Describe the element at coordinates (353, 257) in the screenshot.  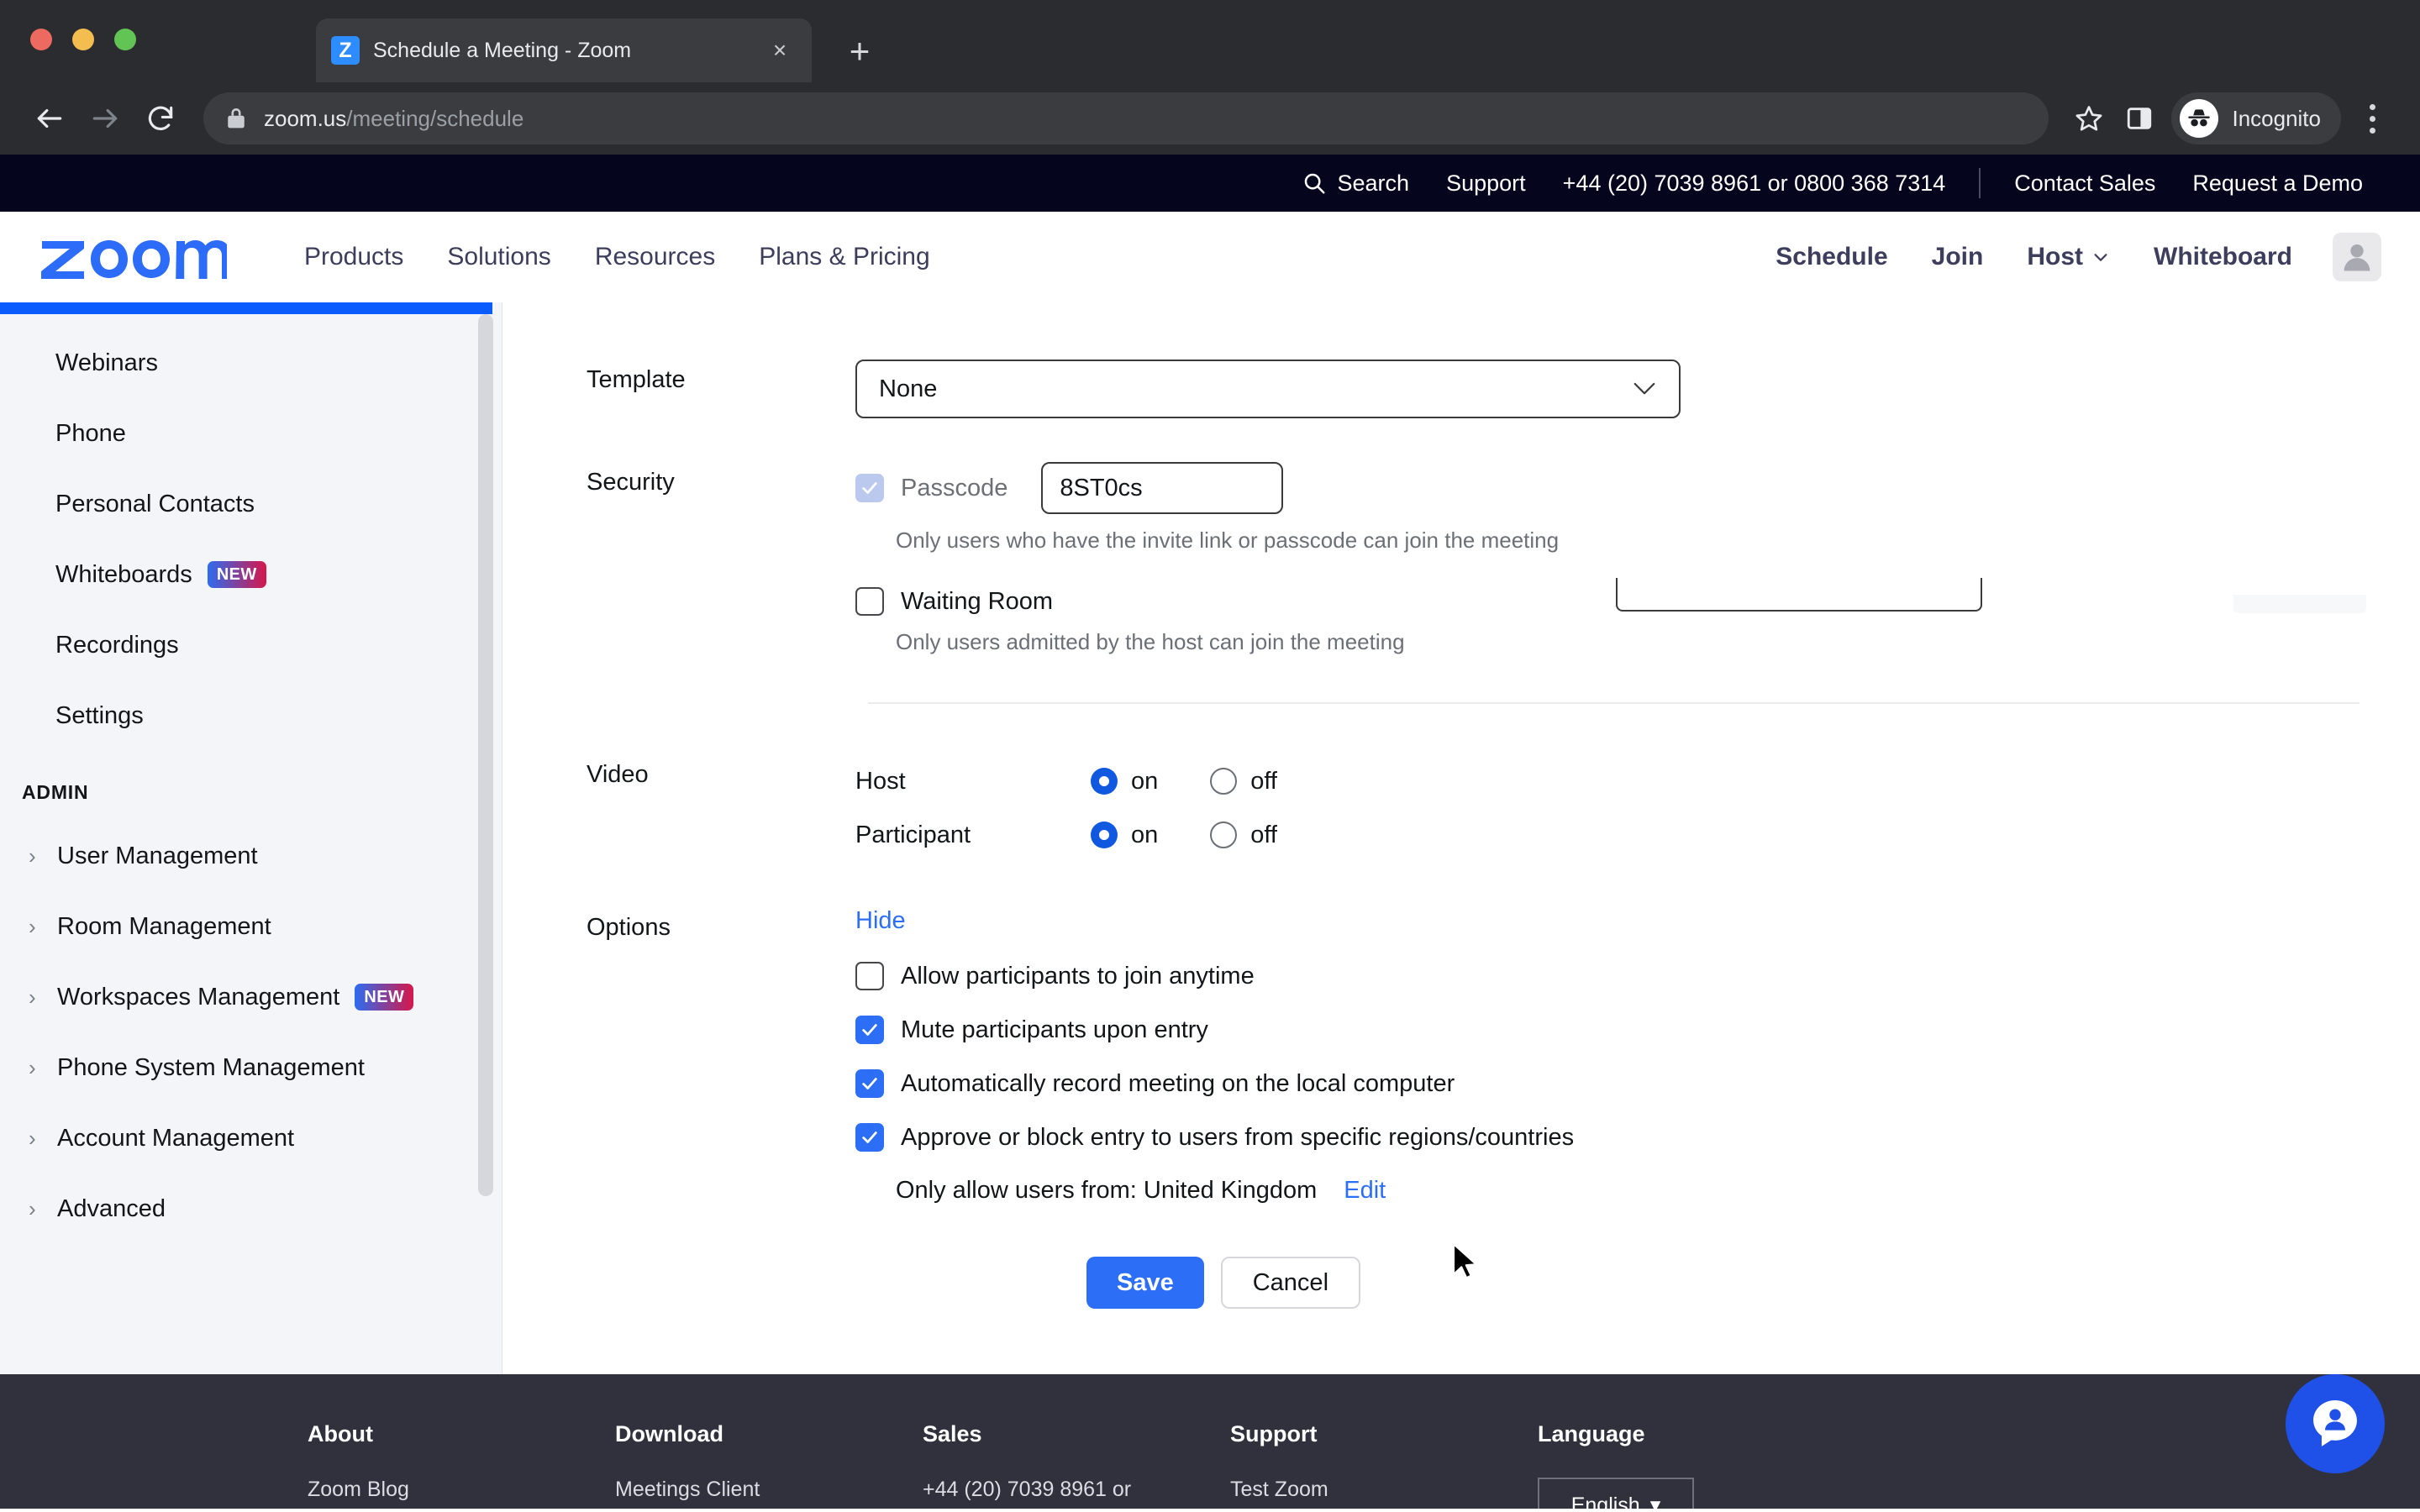
I see `nav-link-products: Products` at that location.